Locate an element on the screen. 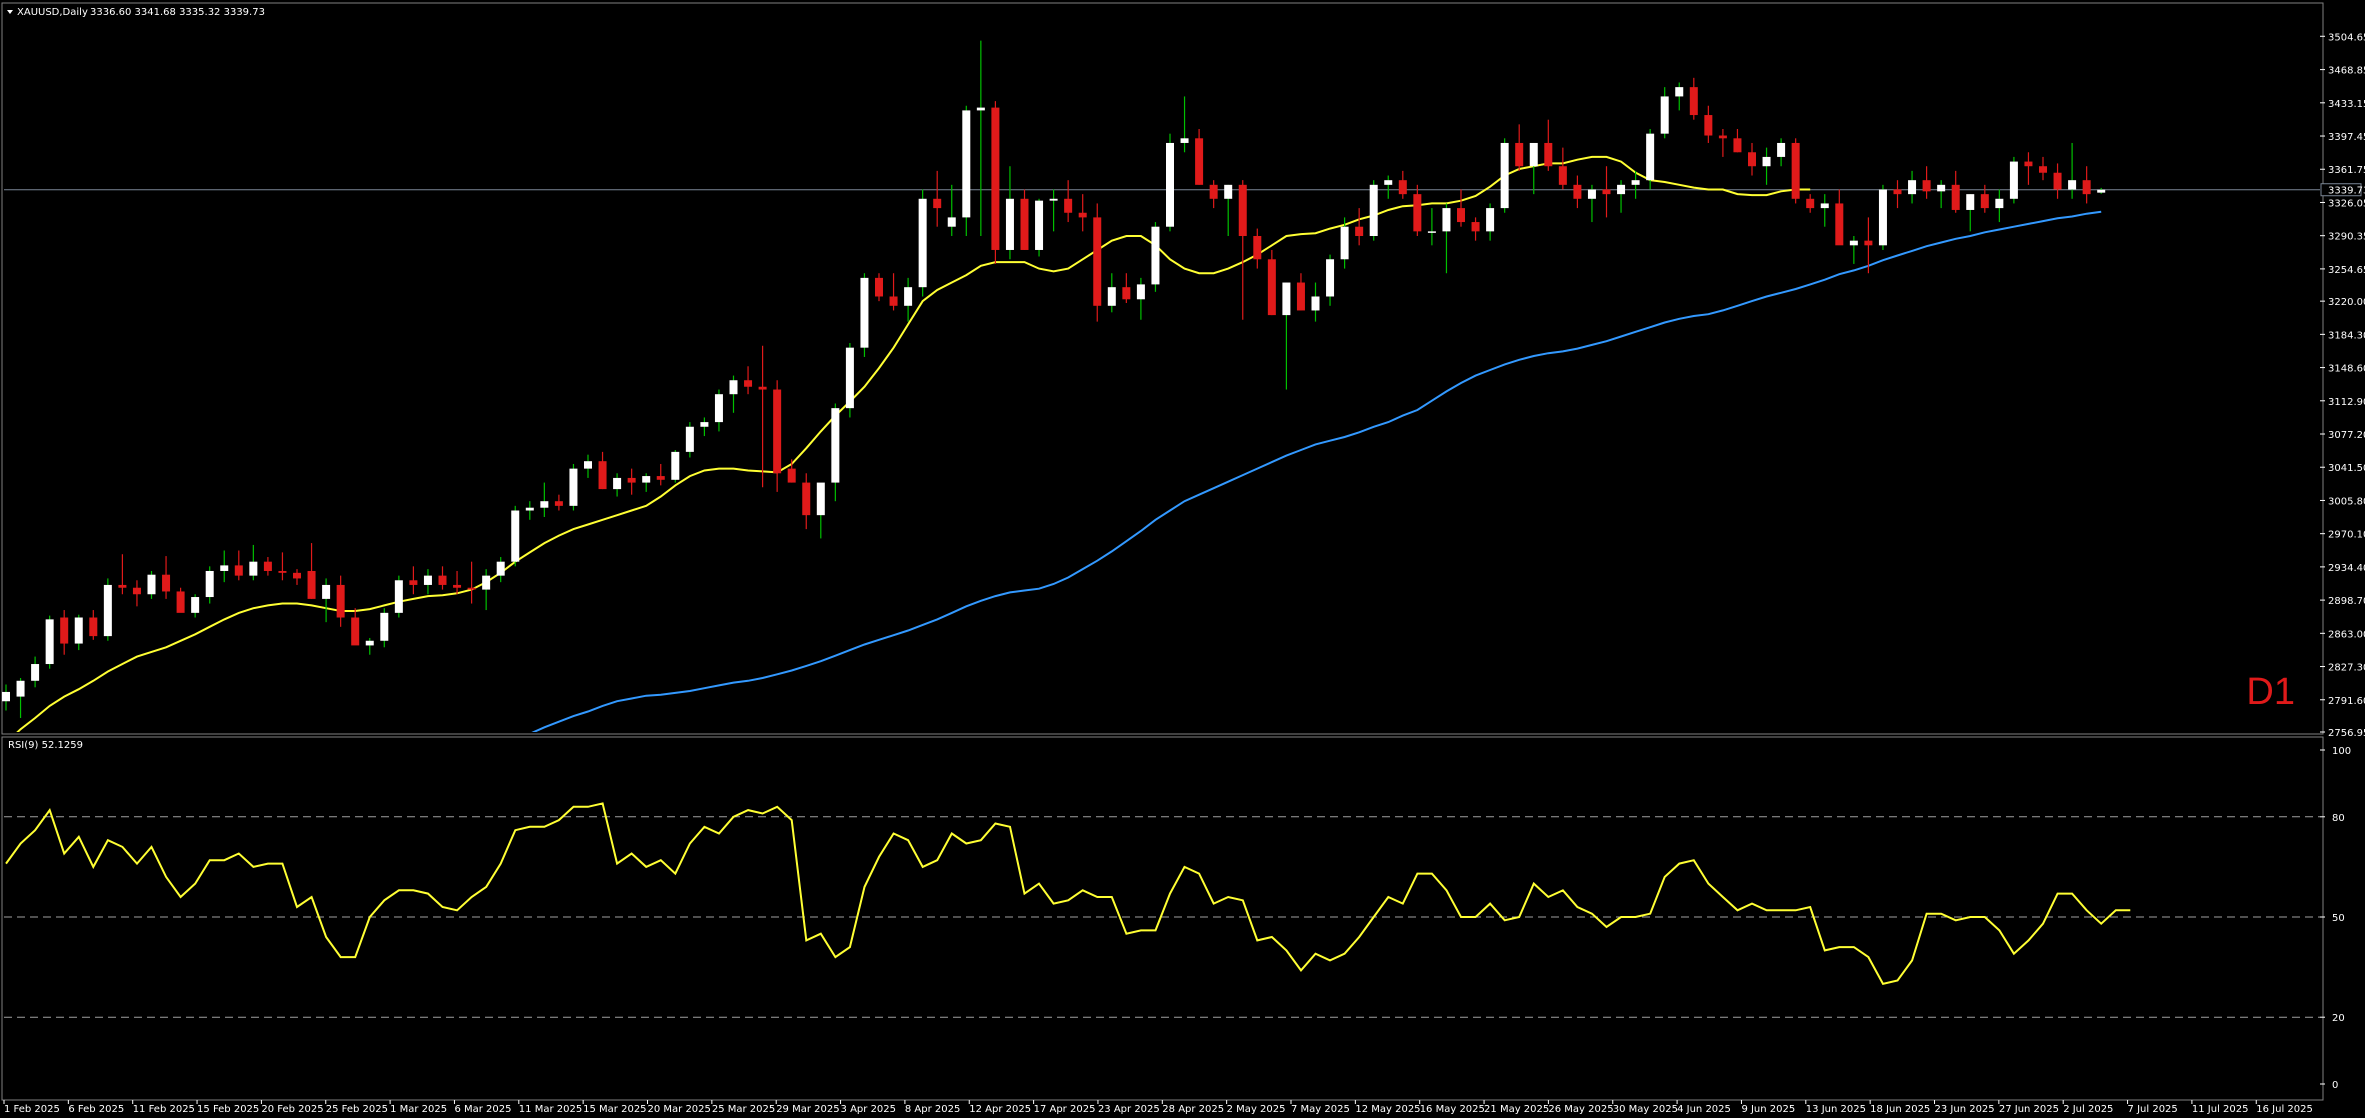 The image size is (2365, 1118). price-tick-label: 3005.80 is located at coordinates (2346, 501).